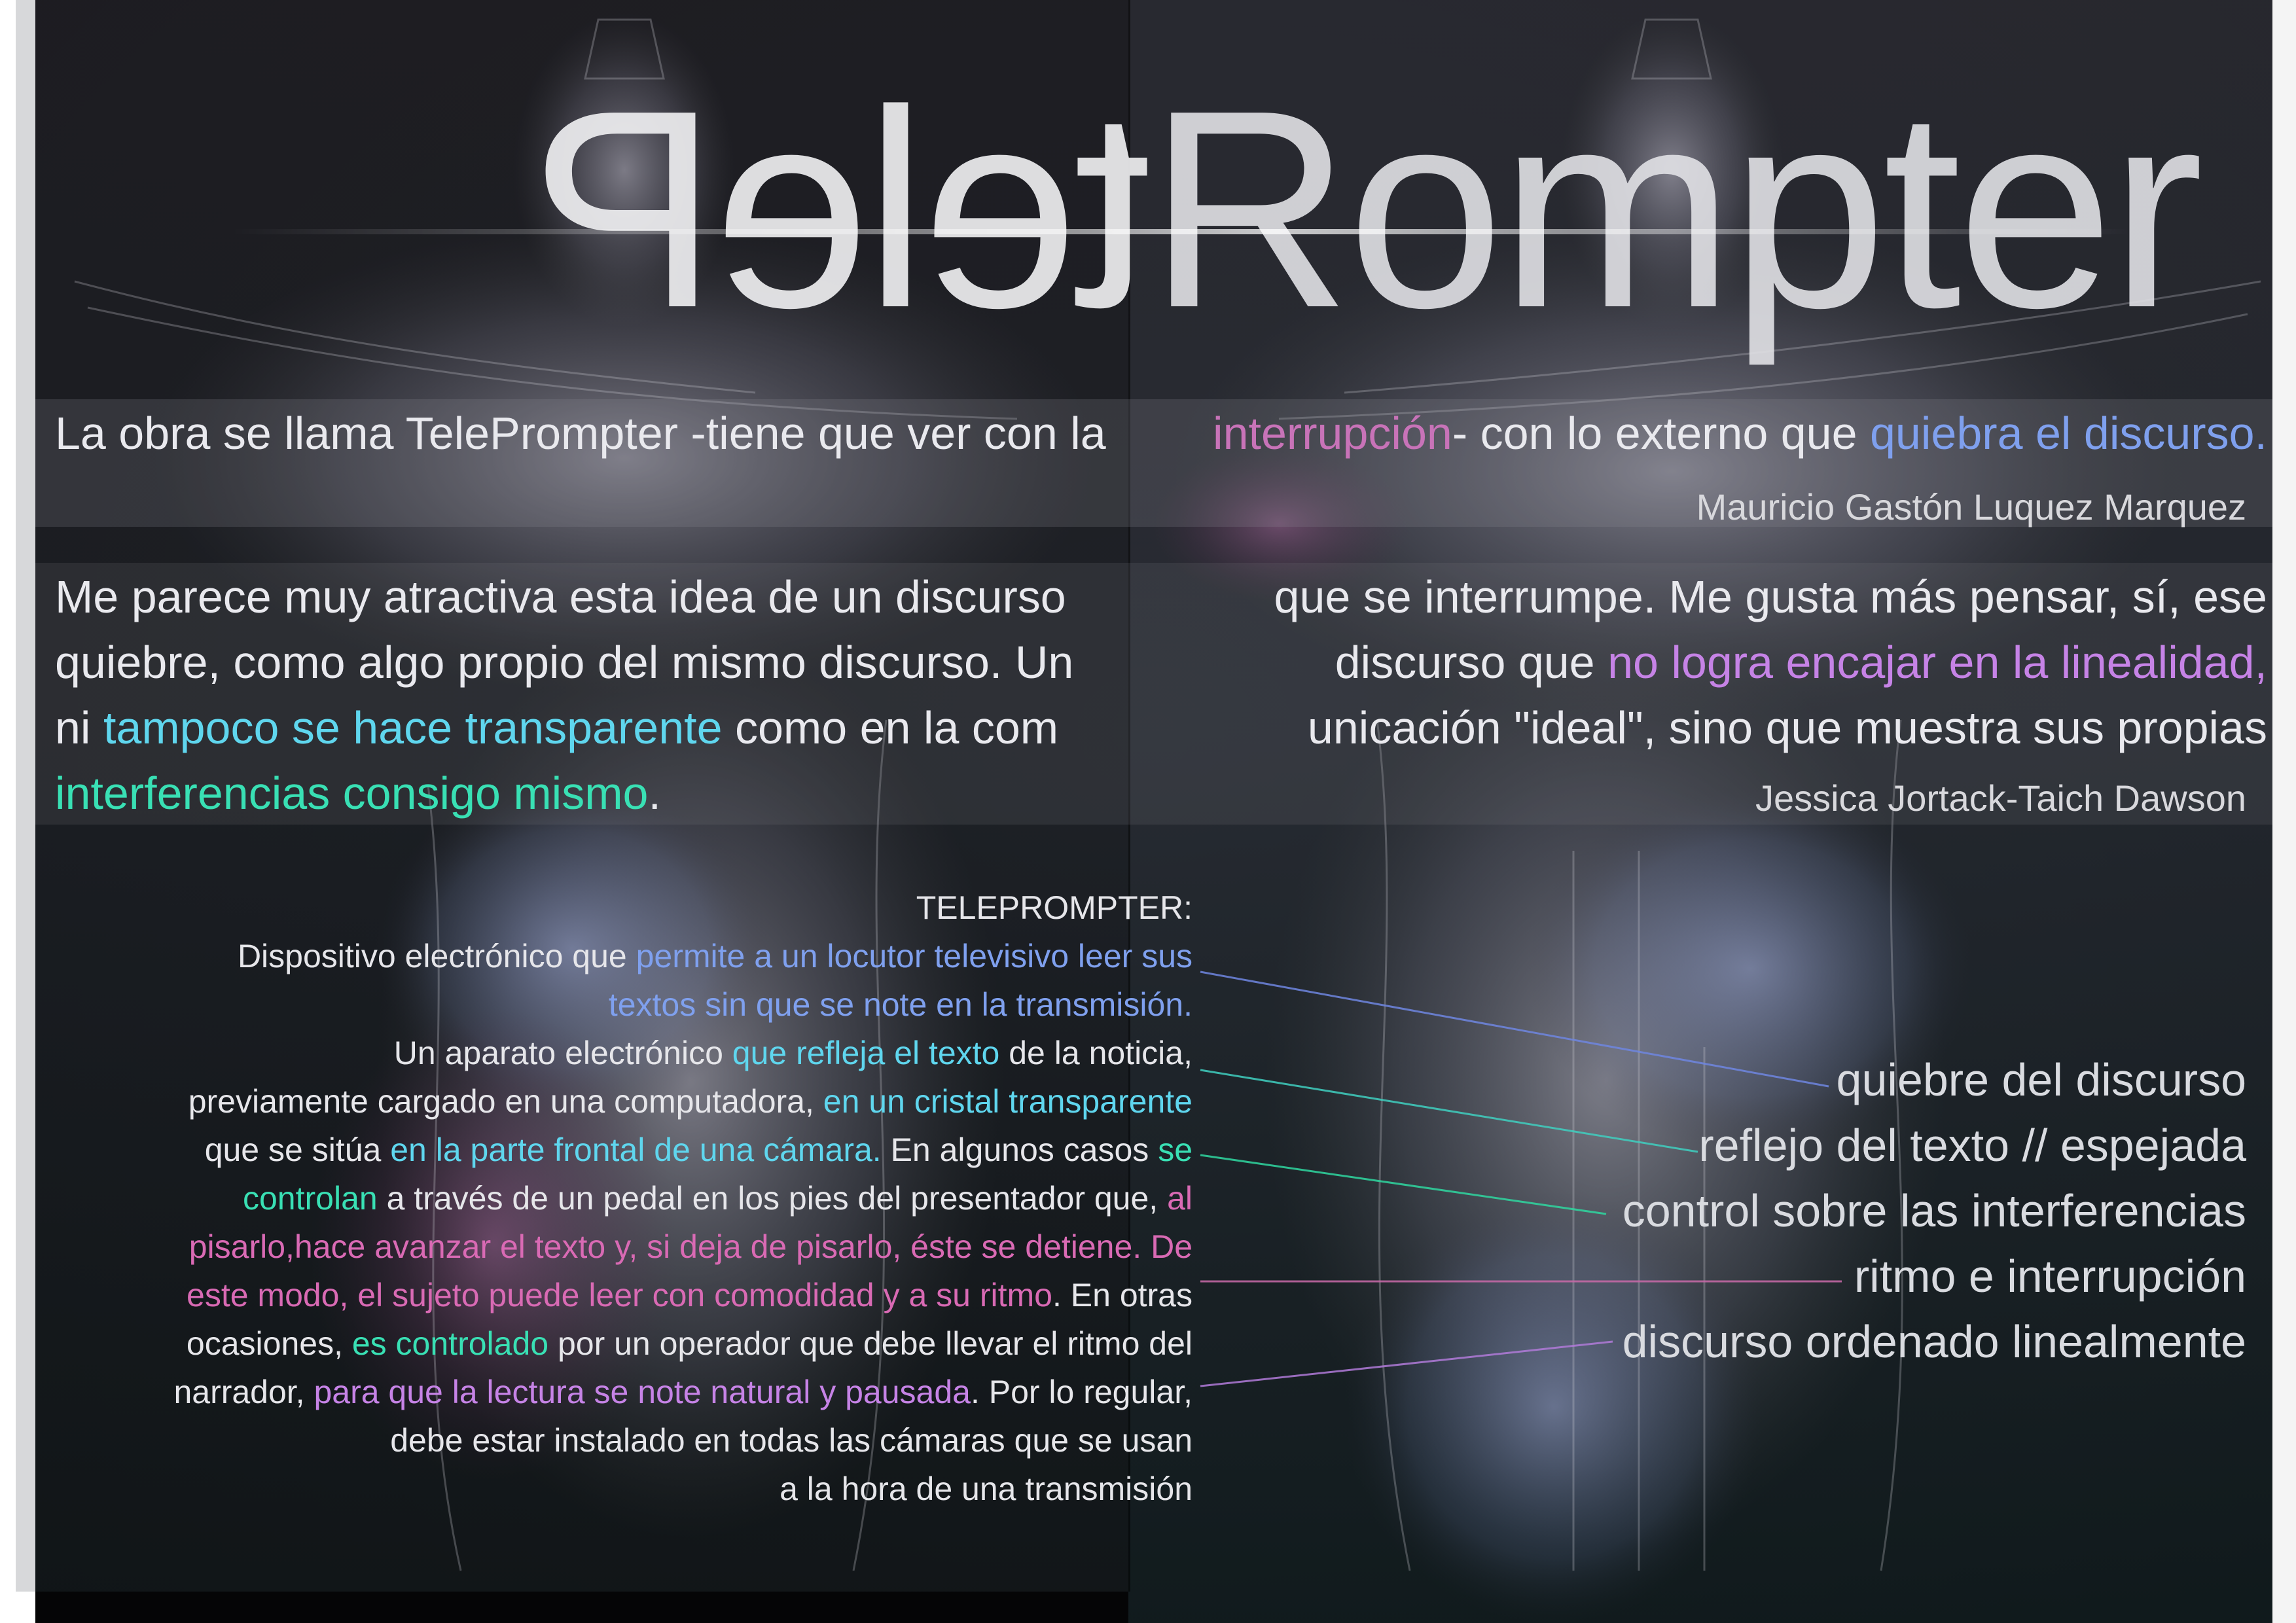  Describe the element at coordinates (1972, 1145) in the screenshot. I see `concept-item: reflejo del texto // espejada` at that location.